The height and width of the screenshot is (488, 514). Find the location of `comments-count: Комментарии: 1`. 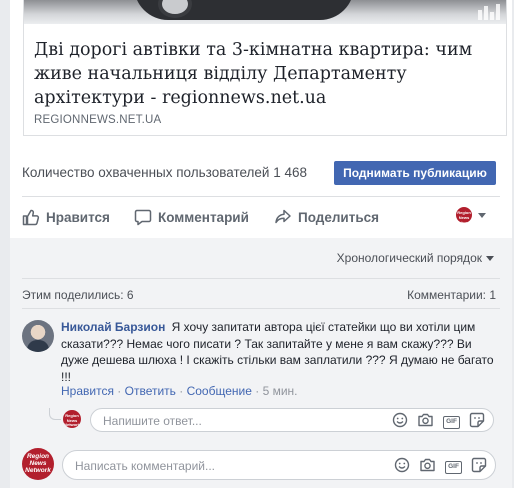

comments-count: Комментарии: 1 is located at coordinates (451, 295).